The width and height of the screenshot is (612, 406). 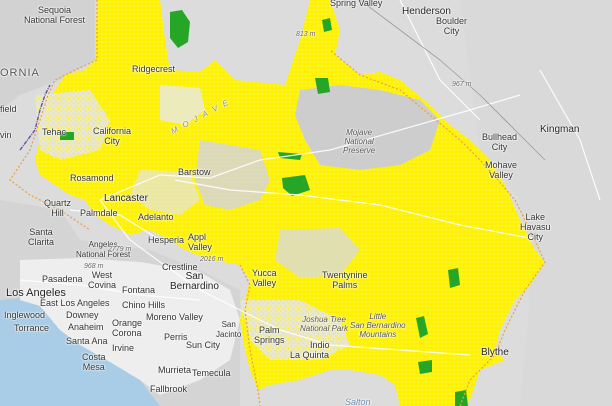 I want to click on label-twentynine-palms: Twentynine Palms, so click(x=345, y=280).